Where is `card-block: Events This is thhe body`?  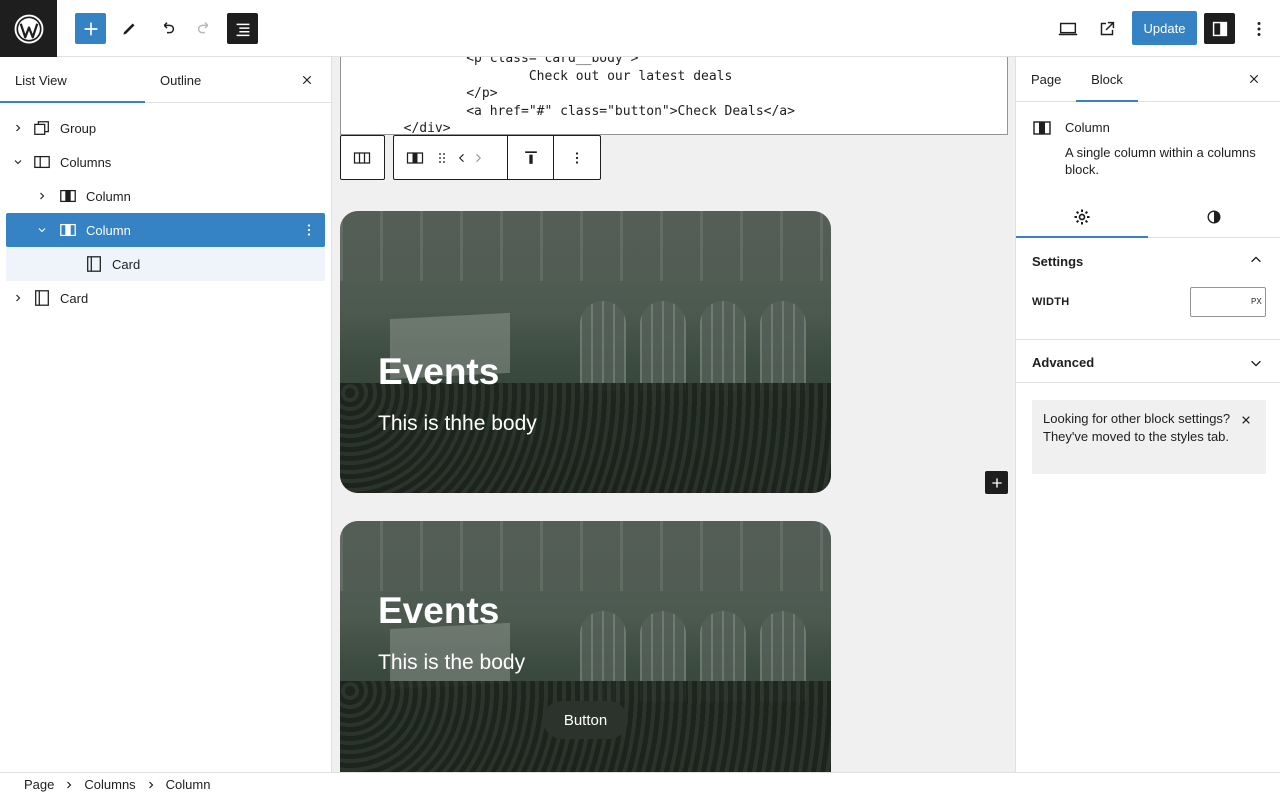 card-block: Events This is thhe body is located at coordinates (585, 352).